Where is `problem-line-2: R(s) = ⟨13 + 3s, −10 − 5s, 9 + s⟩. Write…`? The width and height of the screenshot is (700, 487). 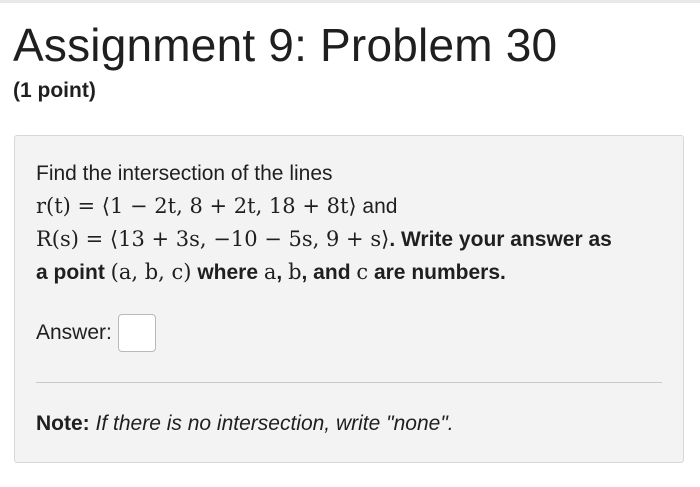 problem-line-2: R(s) = ⟨13 + 3s, −10 − 5s, 9 + s⟩. Write… is located at coordinates (353, 239).